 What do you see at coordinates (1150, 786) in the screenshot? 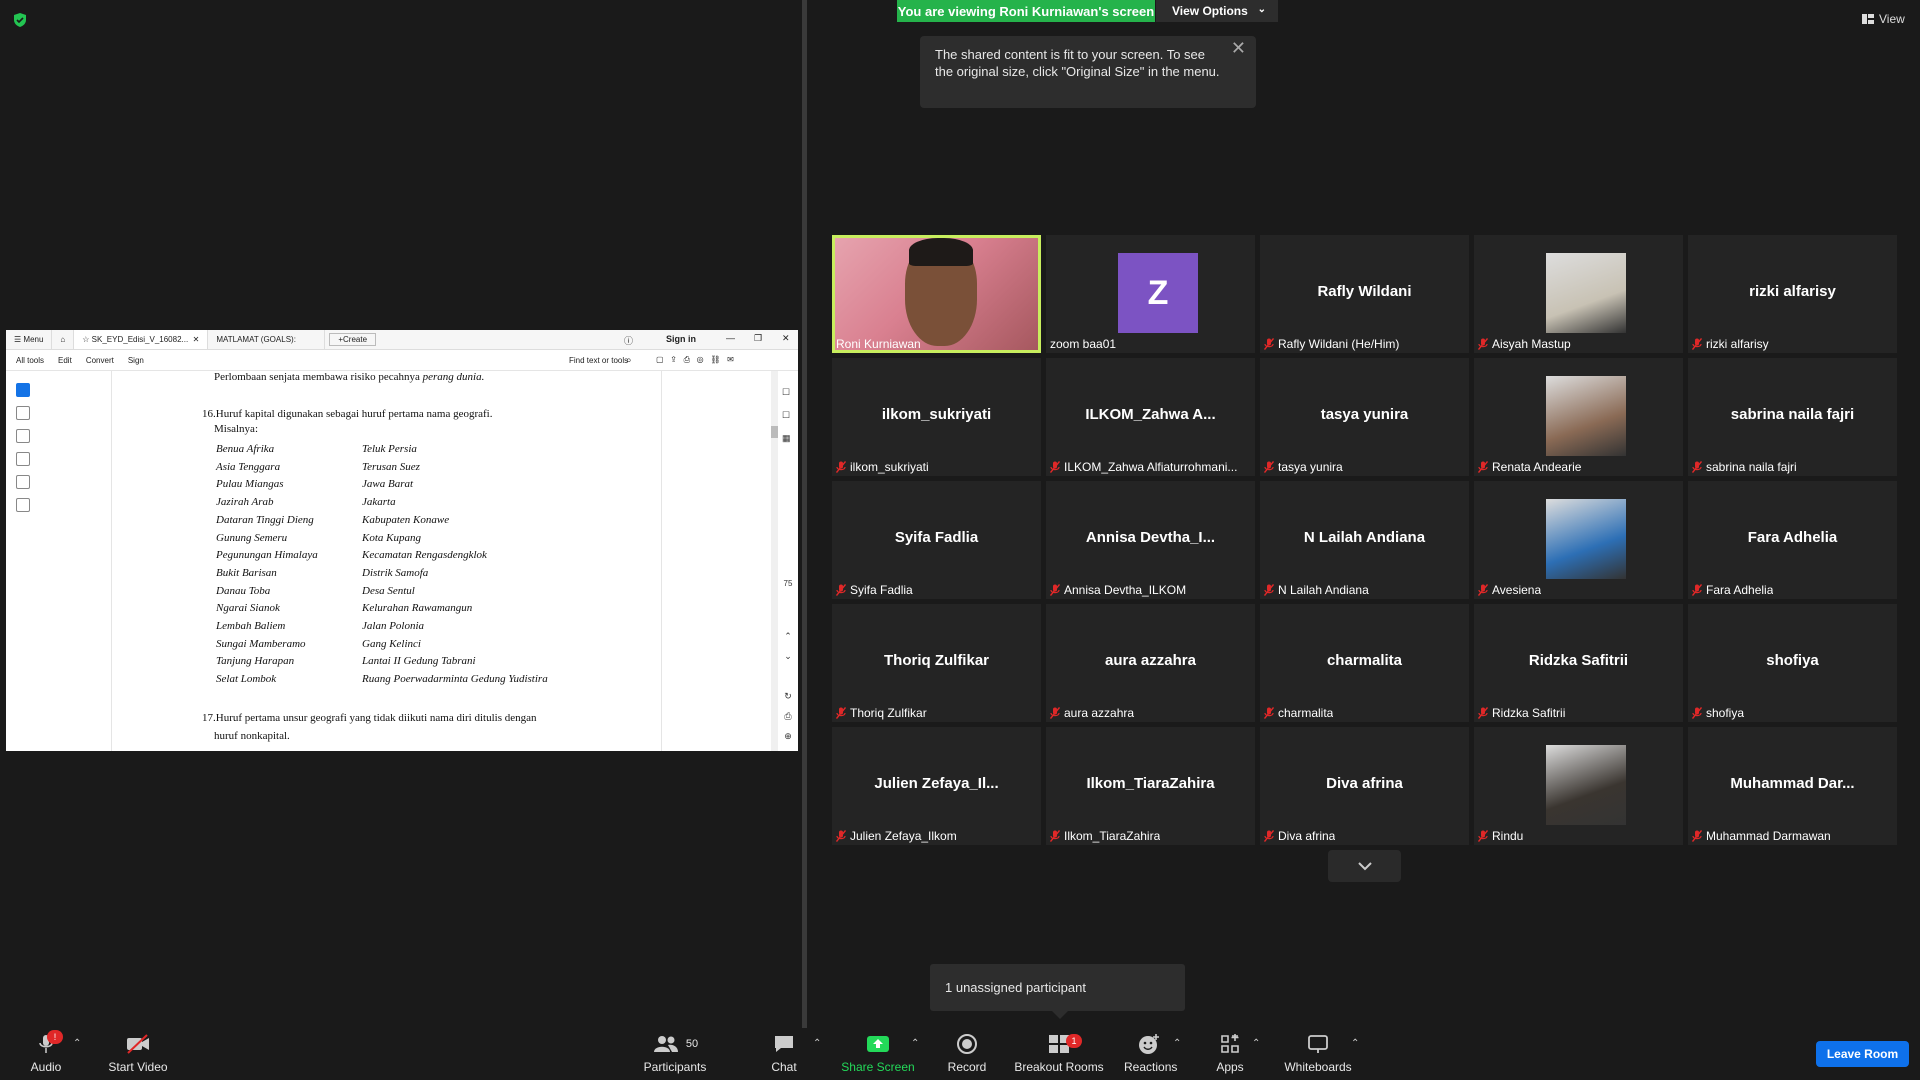
I see `participant-tile: Ilkom_TiaraZahira Ilkom_TiaraZahira` at bounding box center [1150, 786].